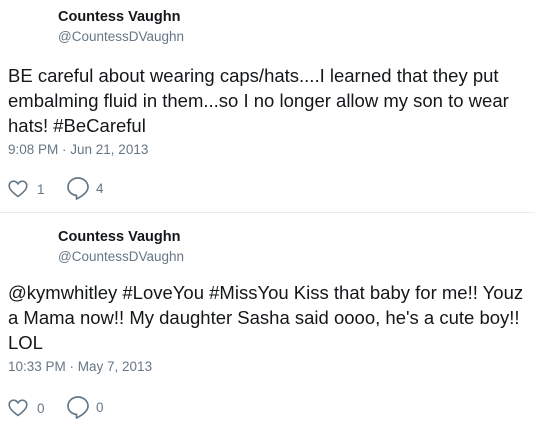 This screenshot has width=535, height=425. Describe the element at coordinates (100, 188) in the screenshot. I see `reply-count: 4` at that location.